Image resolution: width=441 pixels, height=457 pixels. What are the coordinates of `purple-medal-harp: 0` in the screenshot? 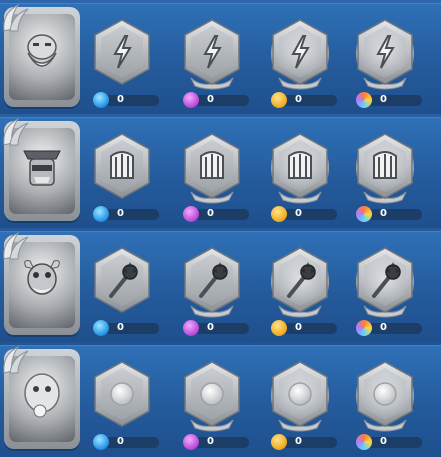 It's located at (213, 174).